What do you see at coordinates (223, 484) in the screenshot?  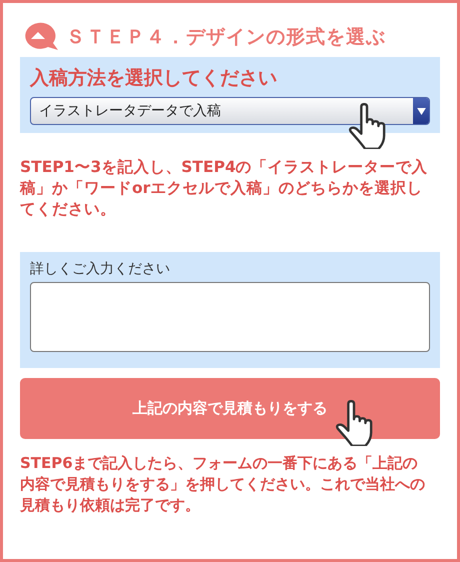 I see `completion-note: STEP6まで記入したら、フォームの一番下にある「上記の内容で見積もりをする」を押してください。これで当社への見積もり依頼は完了です。` at bounding box center [223, 484].